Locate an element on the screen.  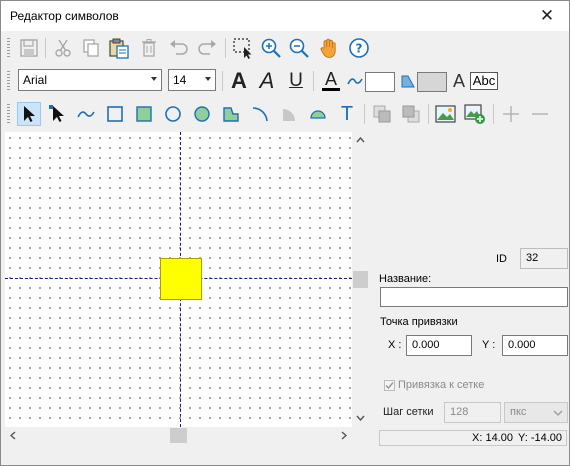
polygon-tool-button is located at coordinates (231, 114).